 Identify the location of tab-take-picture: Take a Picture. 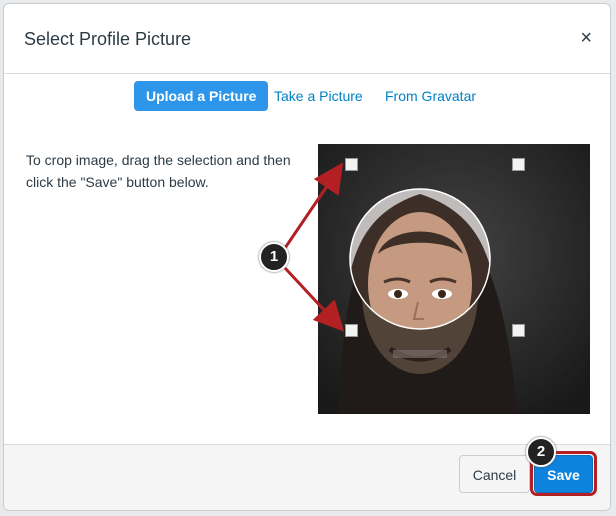
(318, 96).